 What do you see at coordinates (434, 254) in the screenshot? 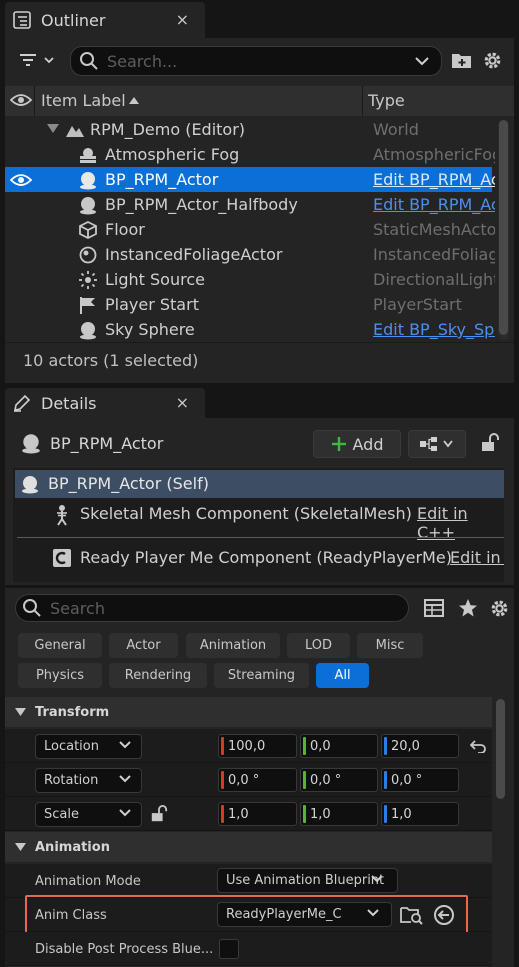
I see `row-type: InstancedFoliageActor` at bounding box center [434, 254].